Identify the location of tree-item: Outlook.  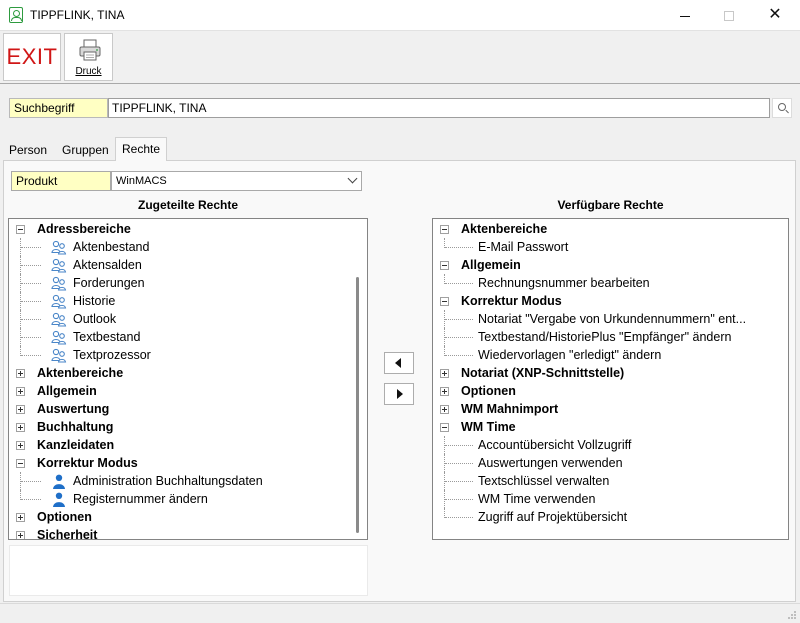
(188, 319).